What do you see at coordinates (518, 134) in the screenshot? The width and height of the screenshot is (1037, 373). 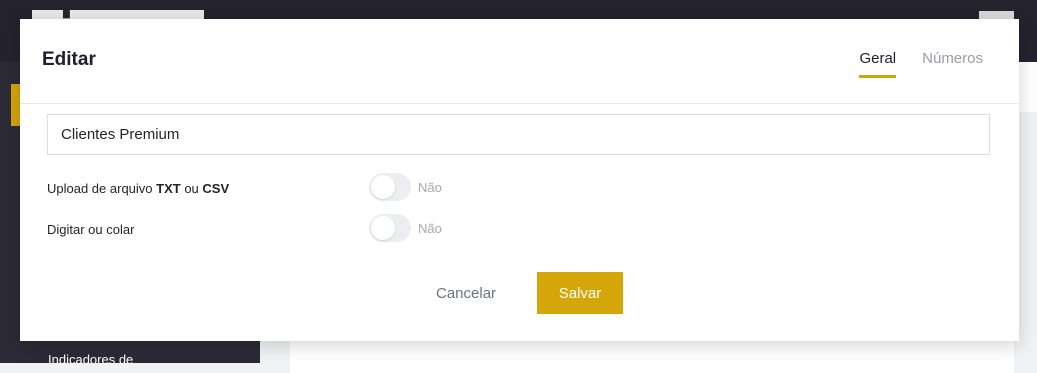 I see `list-name-input` at bounding box center [518, 134].